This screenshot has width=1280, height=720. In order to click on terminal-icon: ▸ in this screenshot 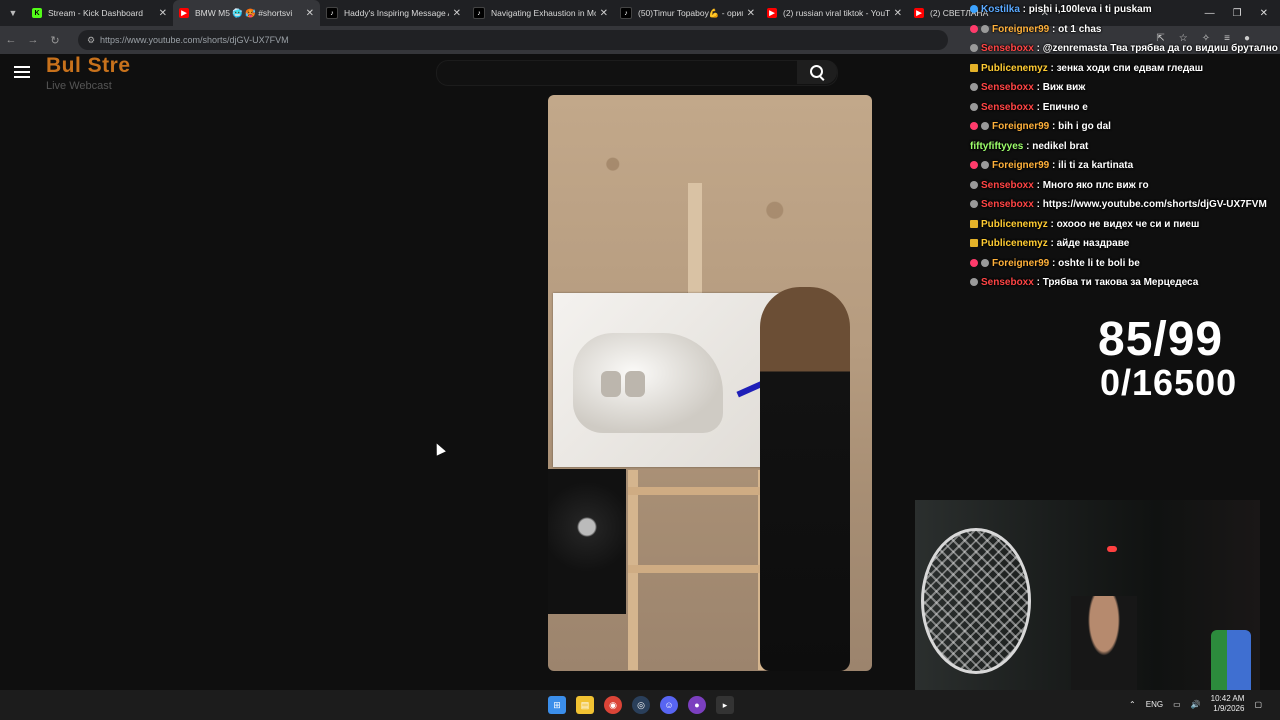, I will do `click(725, 705)`.